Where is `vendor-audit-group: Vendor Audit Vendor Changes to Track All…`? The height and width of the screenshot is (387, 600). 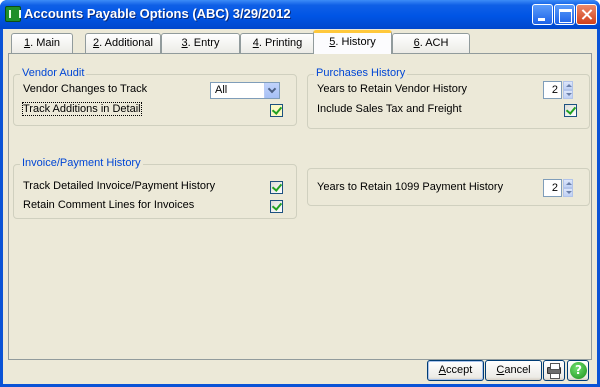 vendor-audit-group: Vendor Audit Vendor Changes to Track All… is located at coordinates (155, 96).